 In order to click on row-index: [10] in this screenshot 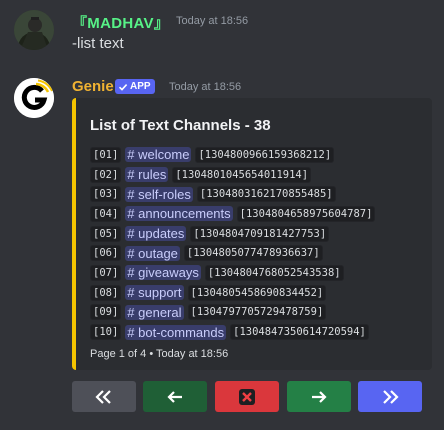, I will do `click(106, 332)`.